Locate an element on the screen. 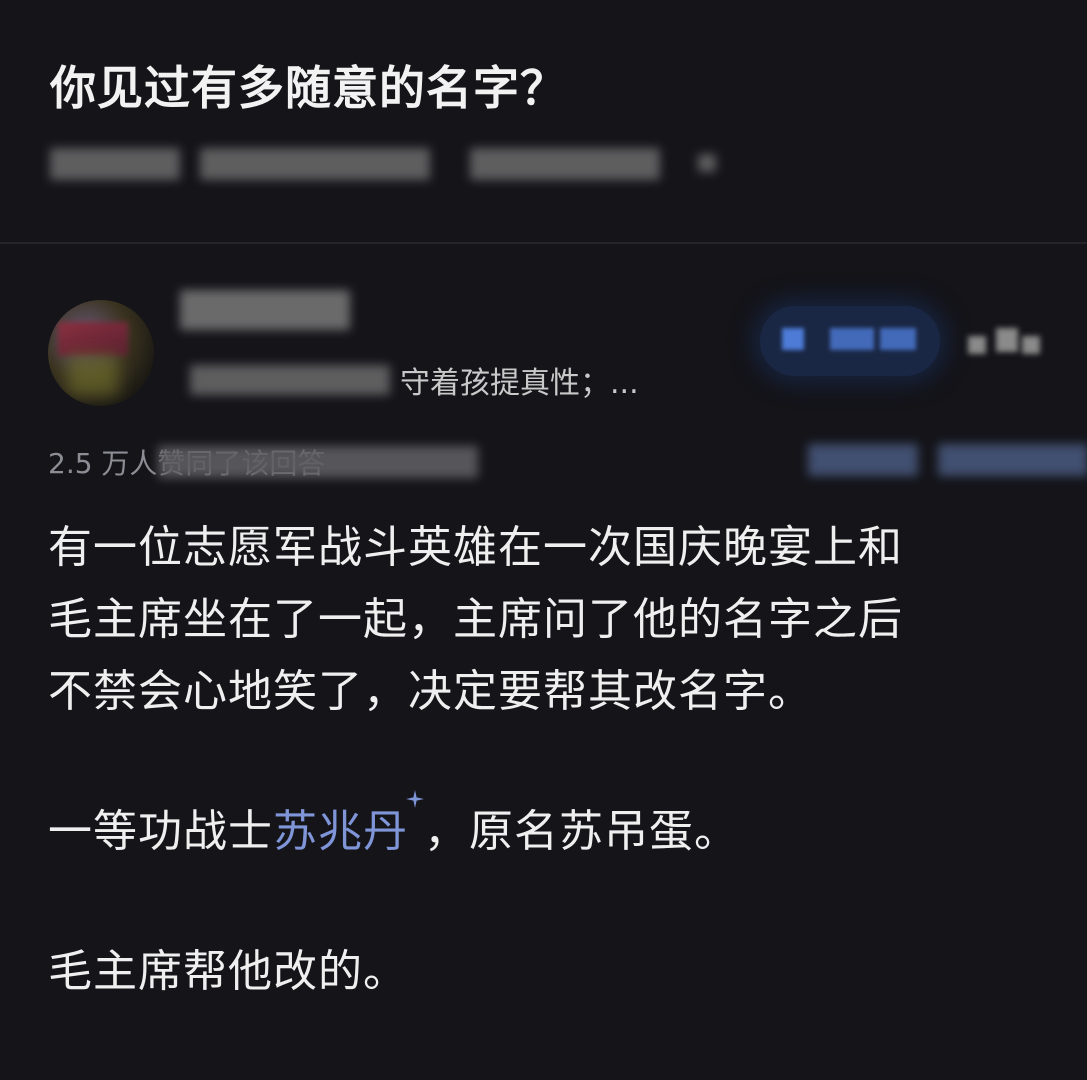 The height and width of the screenshot is (1080, 1087). author-name-blurred is located at coordinates (270, 313).